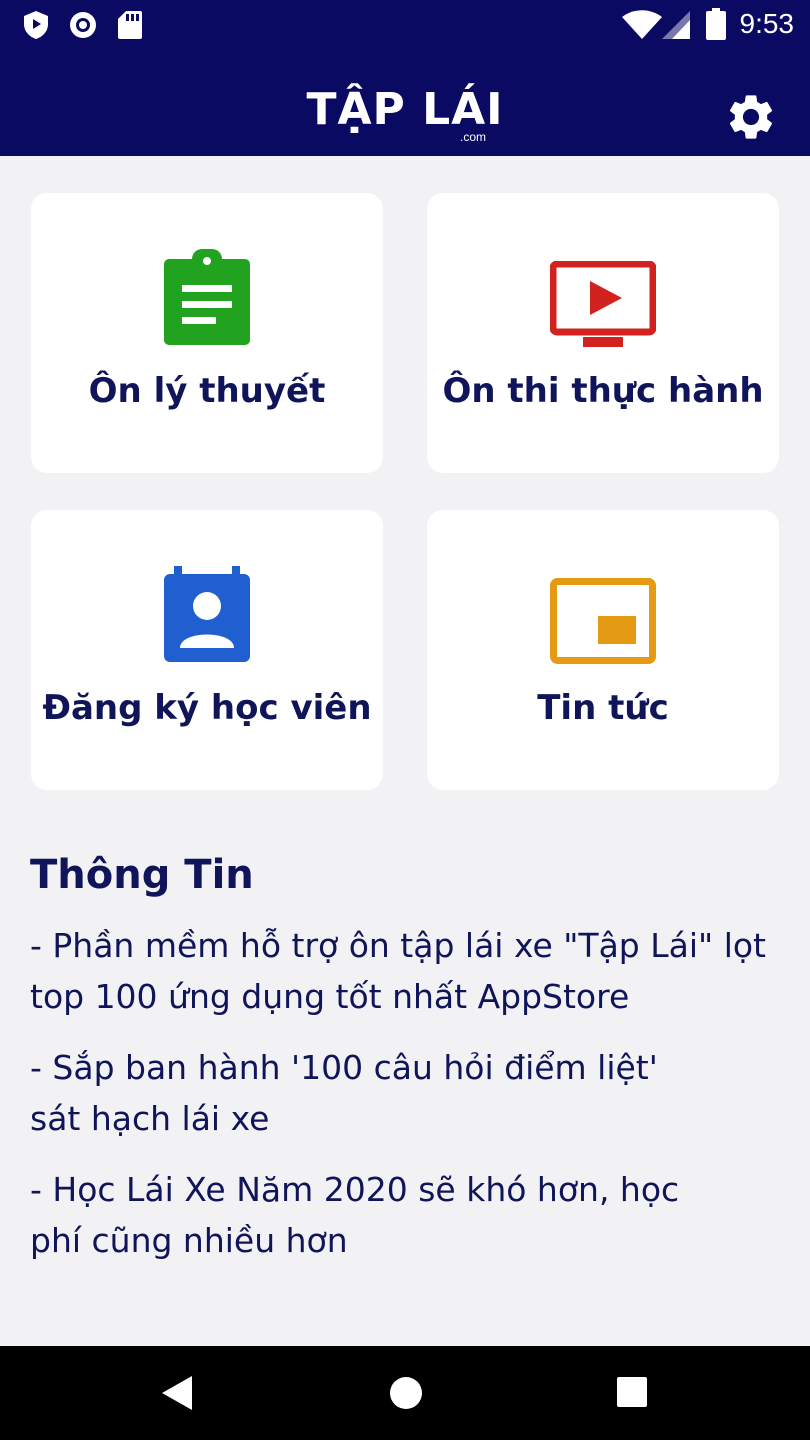 This screenshot has height=1440, width=810. Describe the element at coordinates (207, 708) in the screenshot. I see `card-register-label: Đăng ký học viên` at that location.